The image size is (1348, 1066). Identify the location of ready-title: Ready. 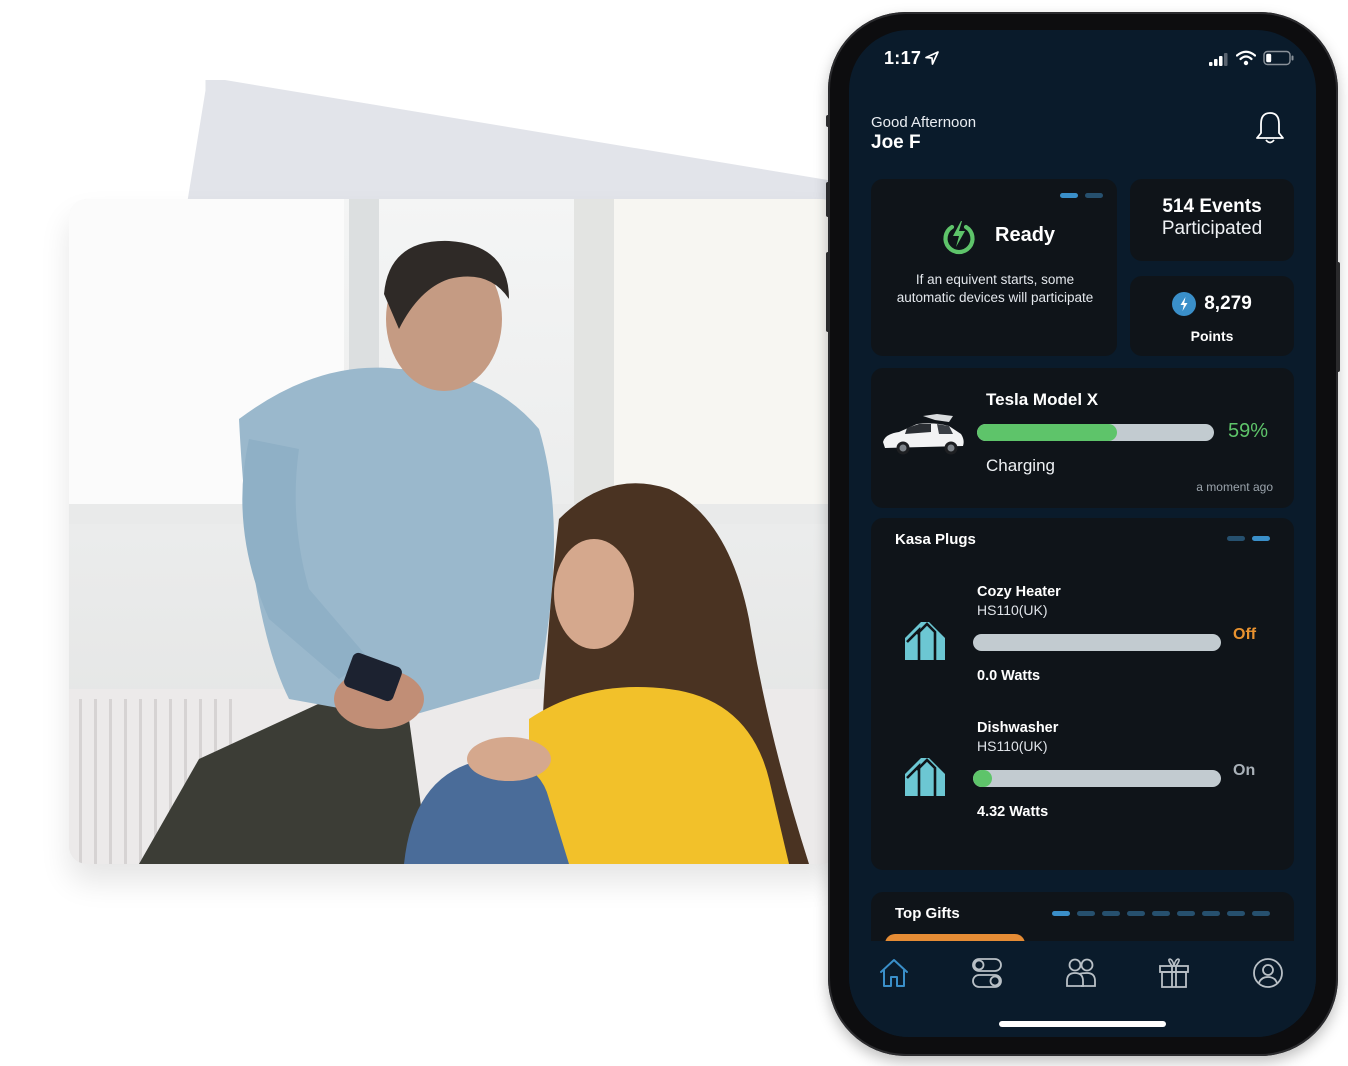
(1025, 235).